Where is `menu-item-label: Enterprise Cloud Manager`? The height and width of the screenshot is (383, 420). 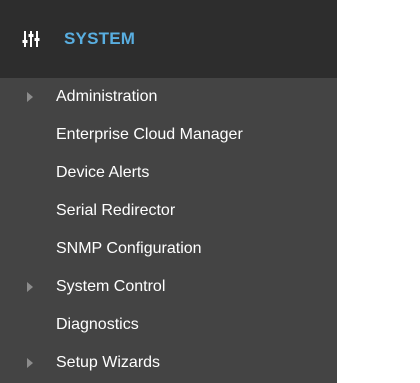
menu-item-label: Enterprise Cloud Manager is located at coordinates (149, 134).